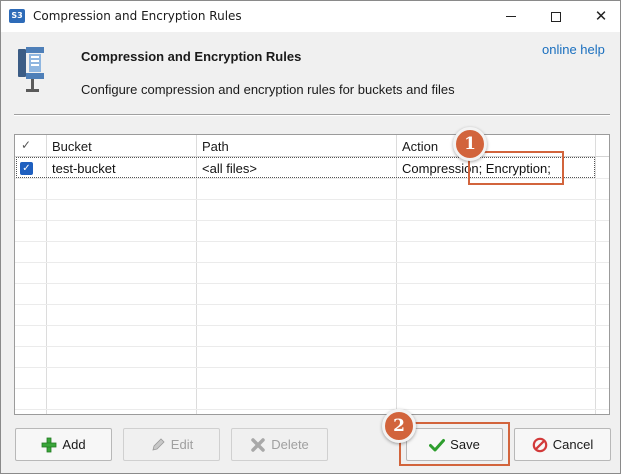  What do you see at coordinates (290, 444) in the screenshot?
I see `delete-button-label: Delete` at bounding box center [290, 444].